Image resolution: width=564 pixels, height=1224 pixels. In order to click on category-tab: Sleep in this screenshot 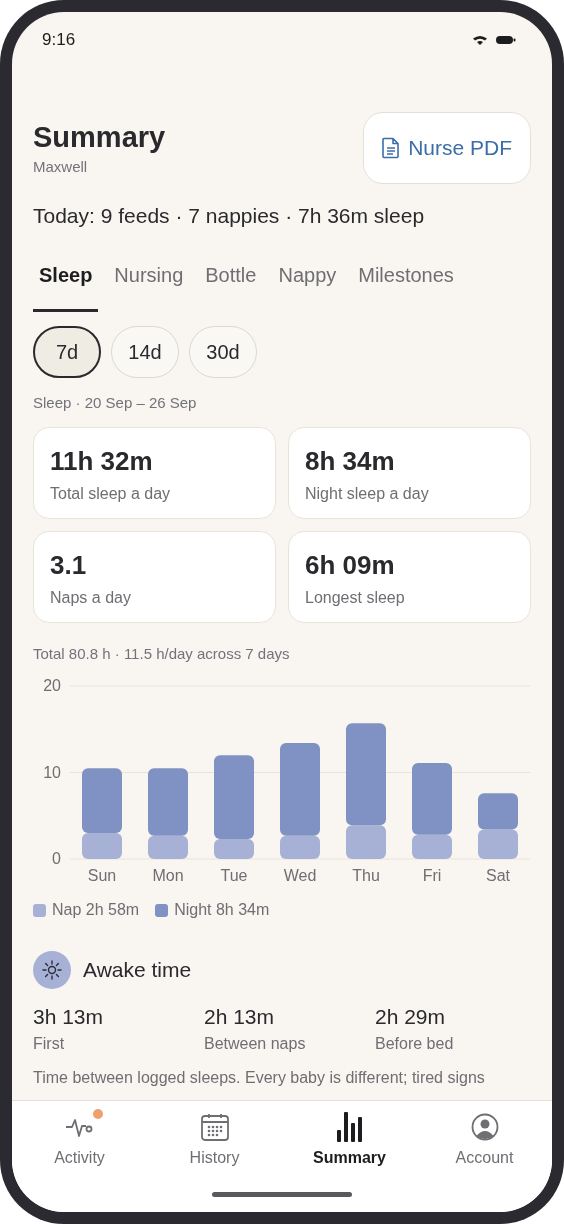, I will do `click(66, 286)`.